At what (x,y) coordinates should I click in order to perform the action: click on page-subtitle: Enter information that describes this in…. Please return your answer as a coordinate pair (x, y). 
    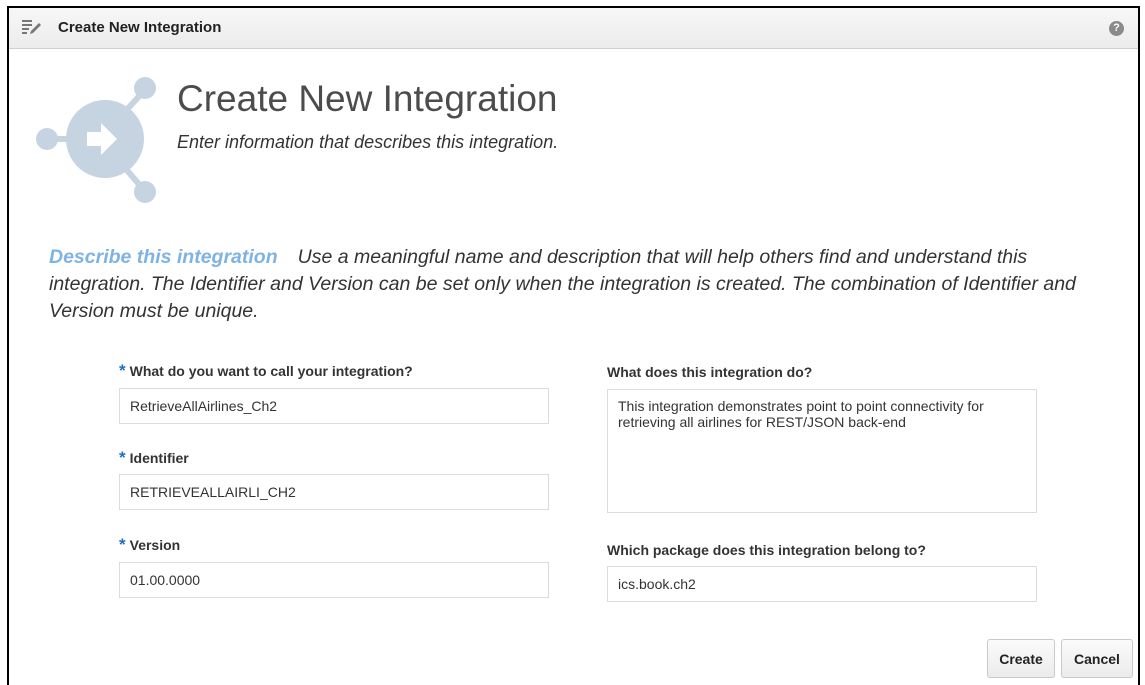
    Looking at the image, I should click on (368, 142).